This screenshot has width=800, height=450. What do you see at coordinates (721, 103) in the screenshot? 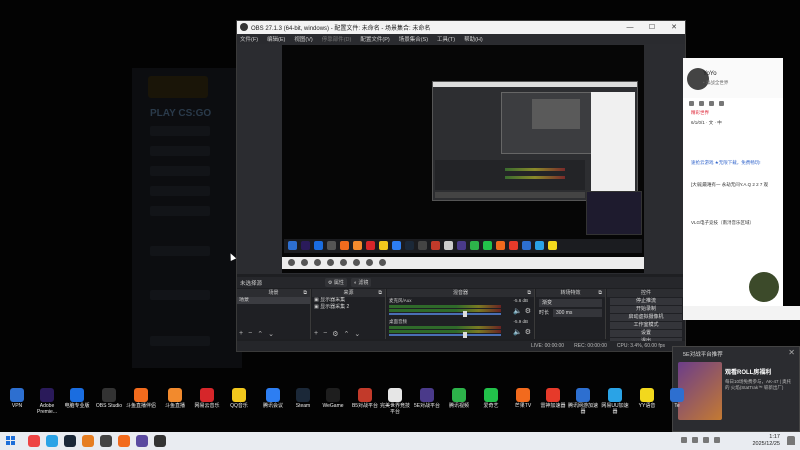
I see `more-icon` at bounding box center [721, 103].